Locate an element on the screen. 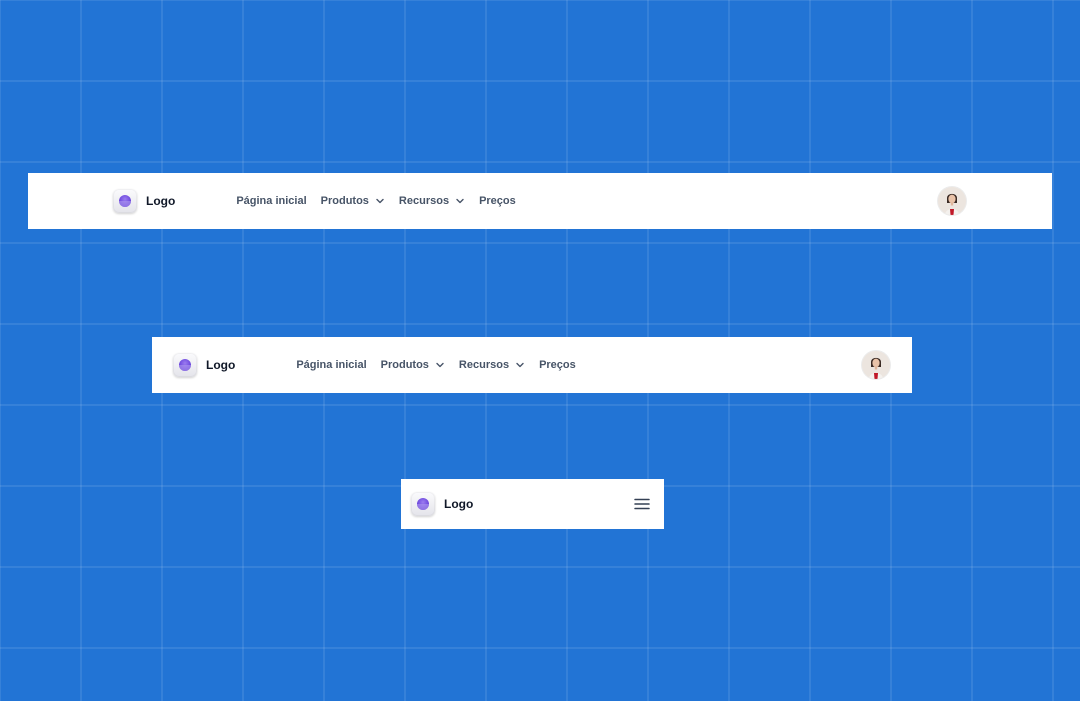  navbar-mobile: Logo is located at coordinates (532, 504).